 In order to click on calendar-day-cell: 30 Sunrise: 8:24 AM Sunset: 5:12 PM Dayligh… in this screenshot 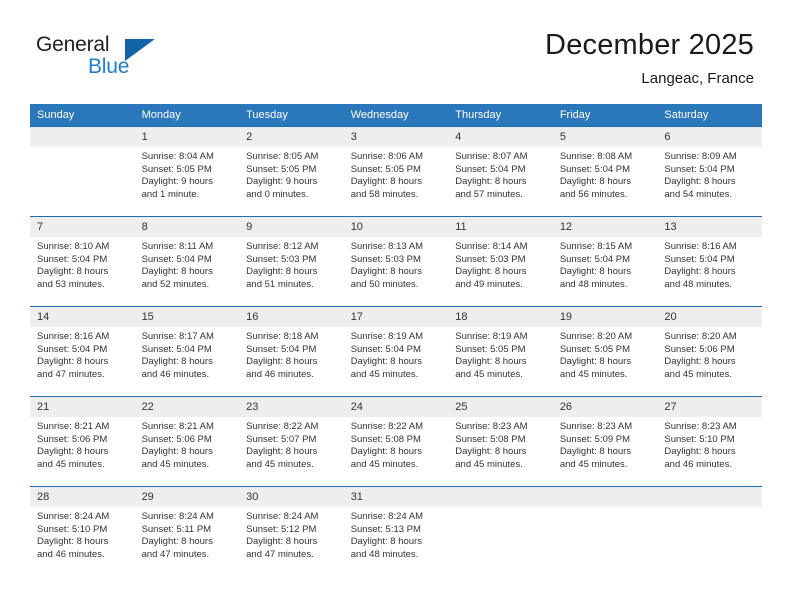, I will do `click(291, 531)`.